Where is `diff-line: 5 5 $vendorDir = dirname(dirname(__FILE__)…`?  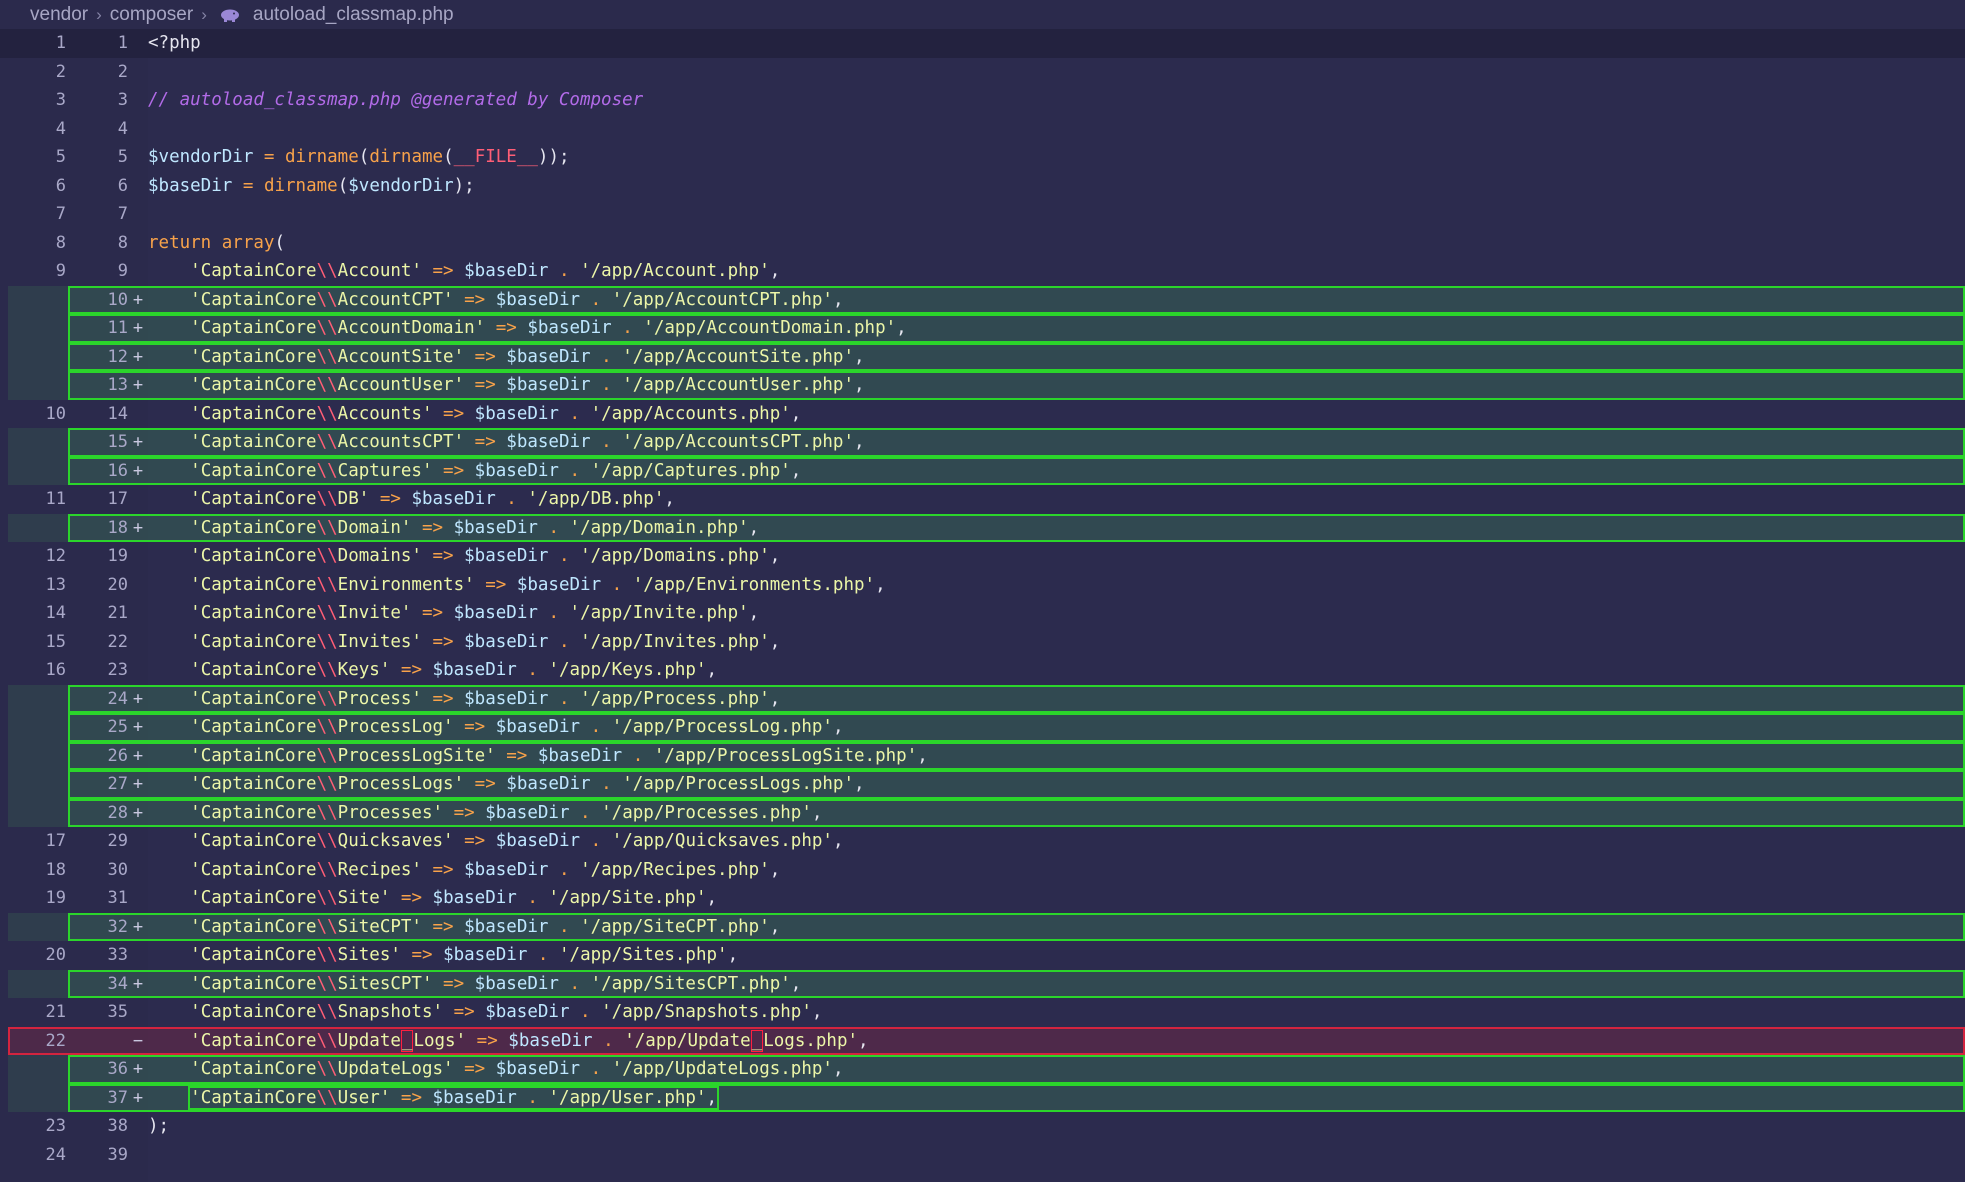
diff-line: 5 5 $vendorDir = dirname(dirname(__FILE__)… is located at coordinates (982, 157).